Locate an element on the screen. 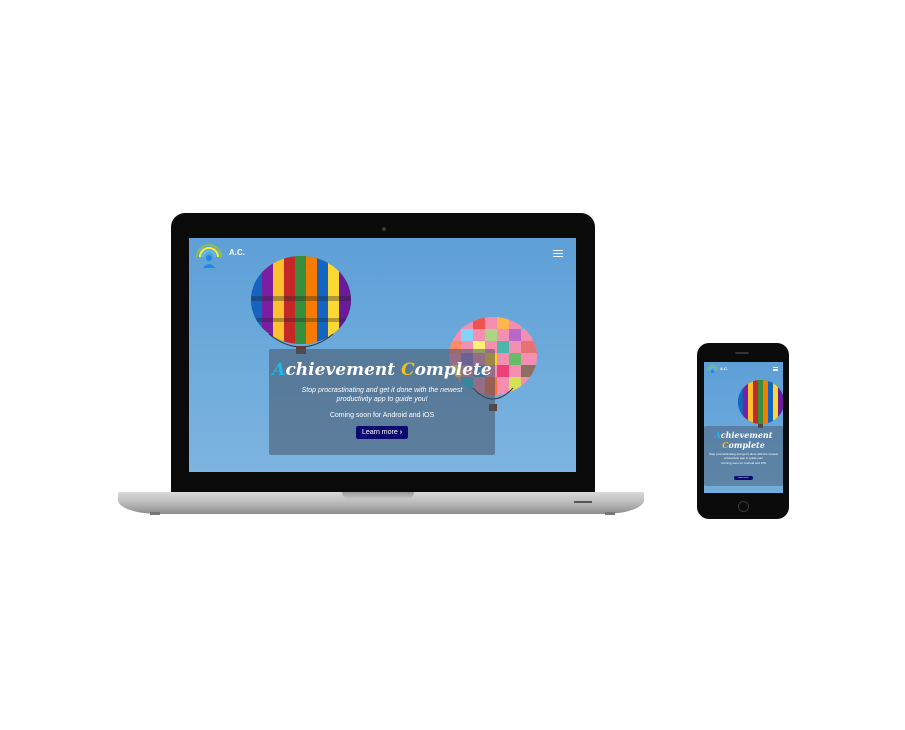 This screenshot has height=730, width=905. phone-home-button is located at coordinates (743, 506).